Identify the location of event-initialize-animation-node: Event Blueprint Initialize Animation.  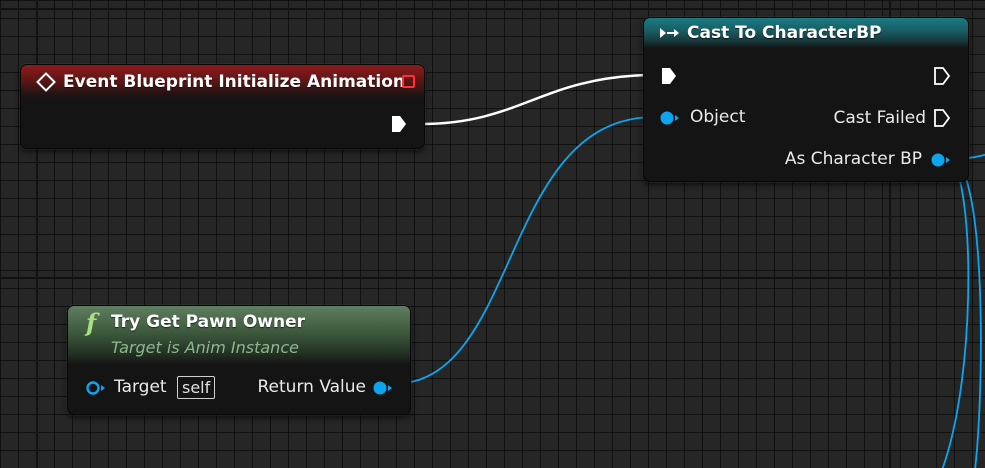
(222, 106).